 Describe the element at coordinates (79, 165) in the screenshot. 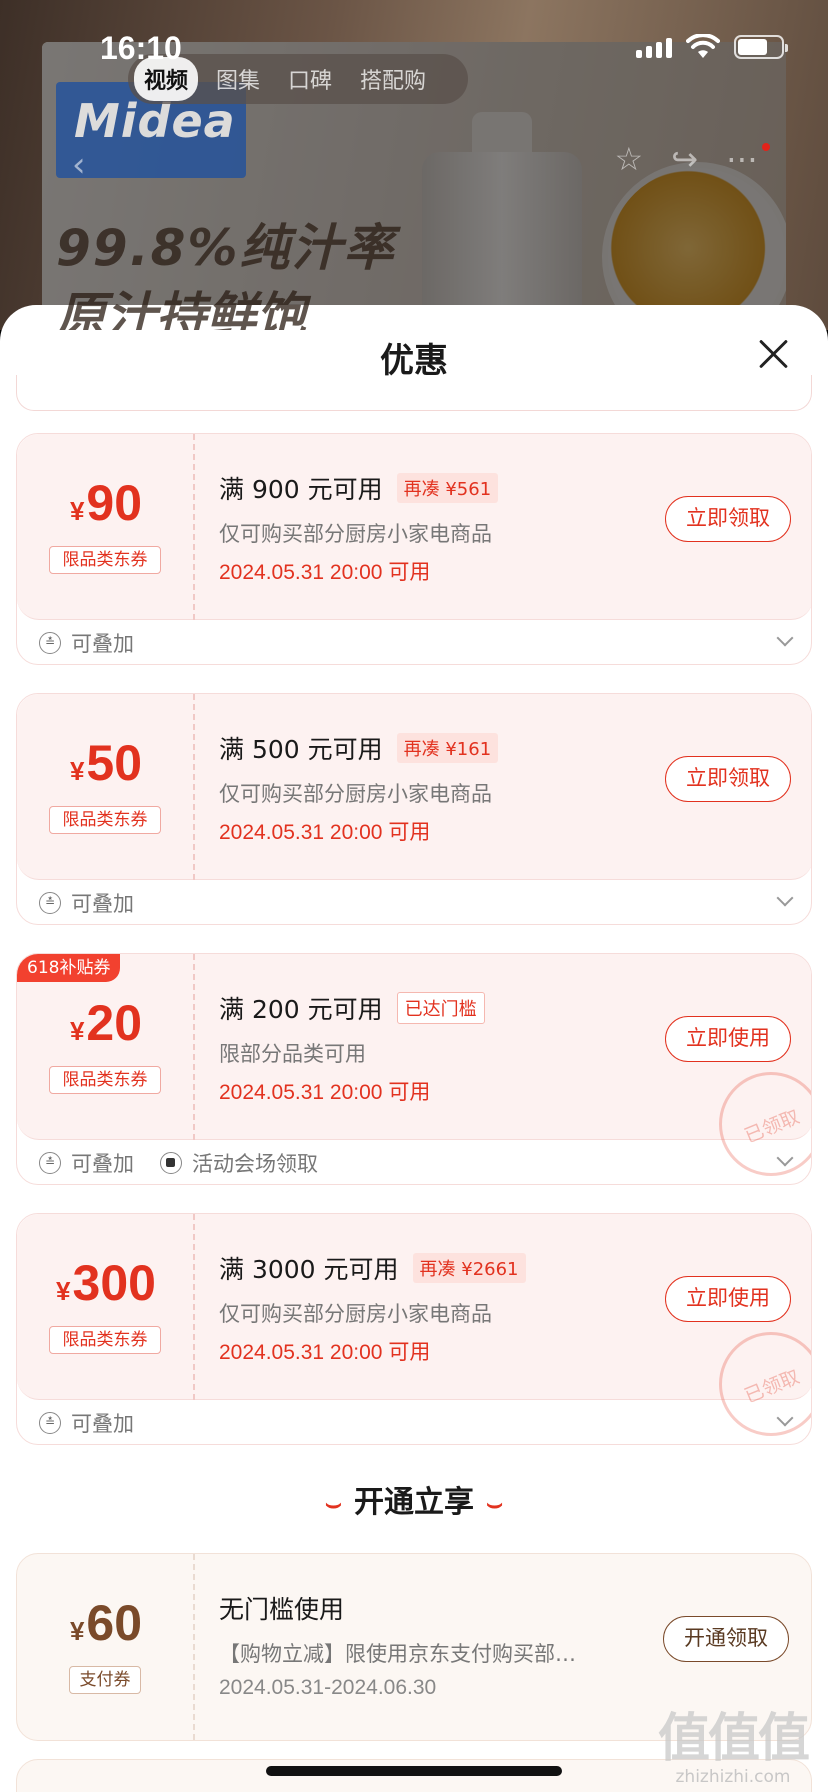

I see `back-arrow-icon: ‹` at that location.